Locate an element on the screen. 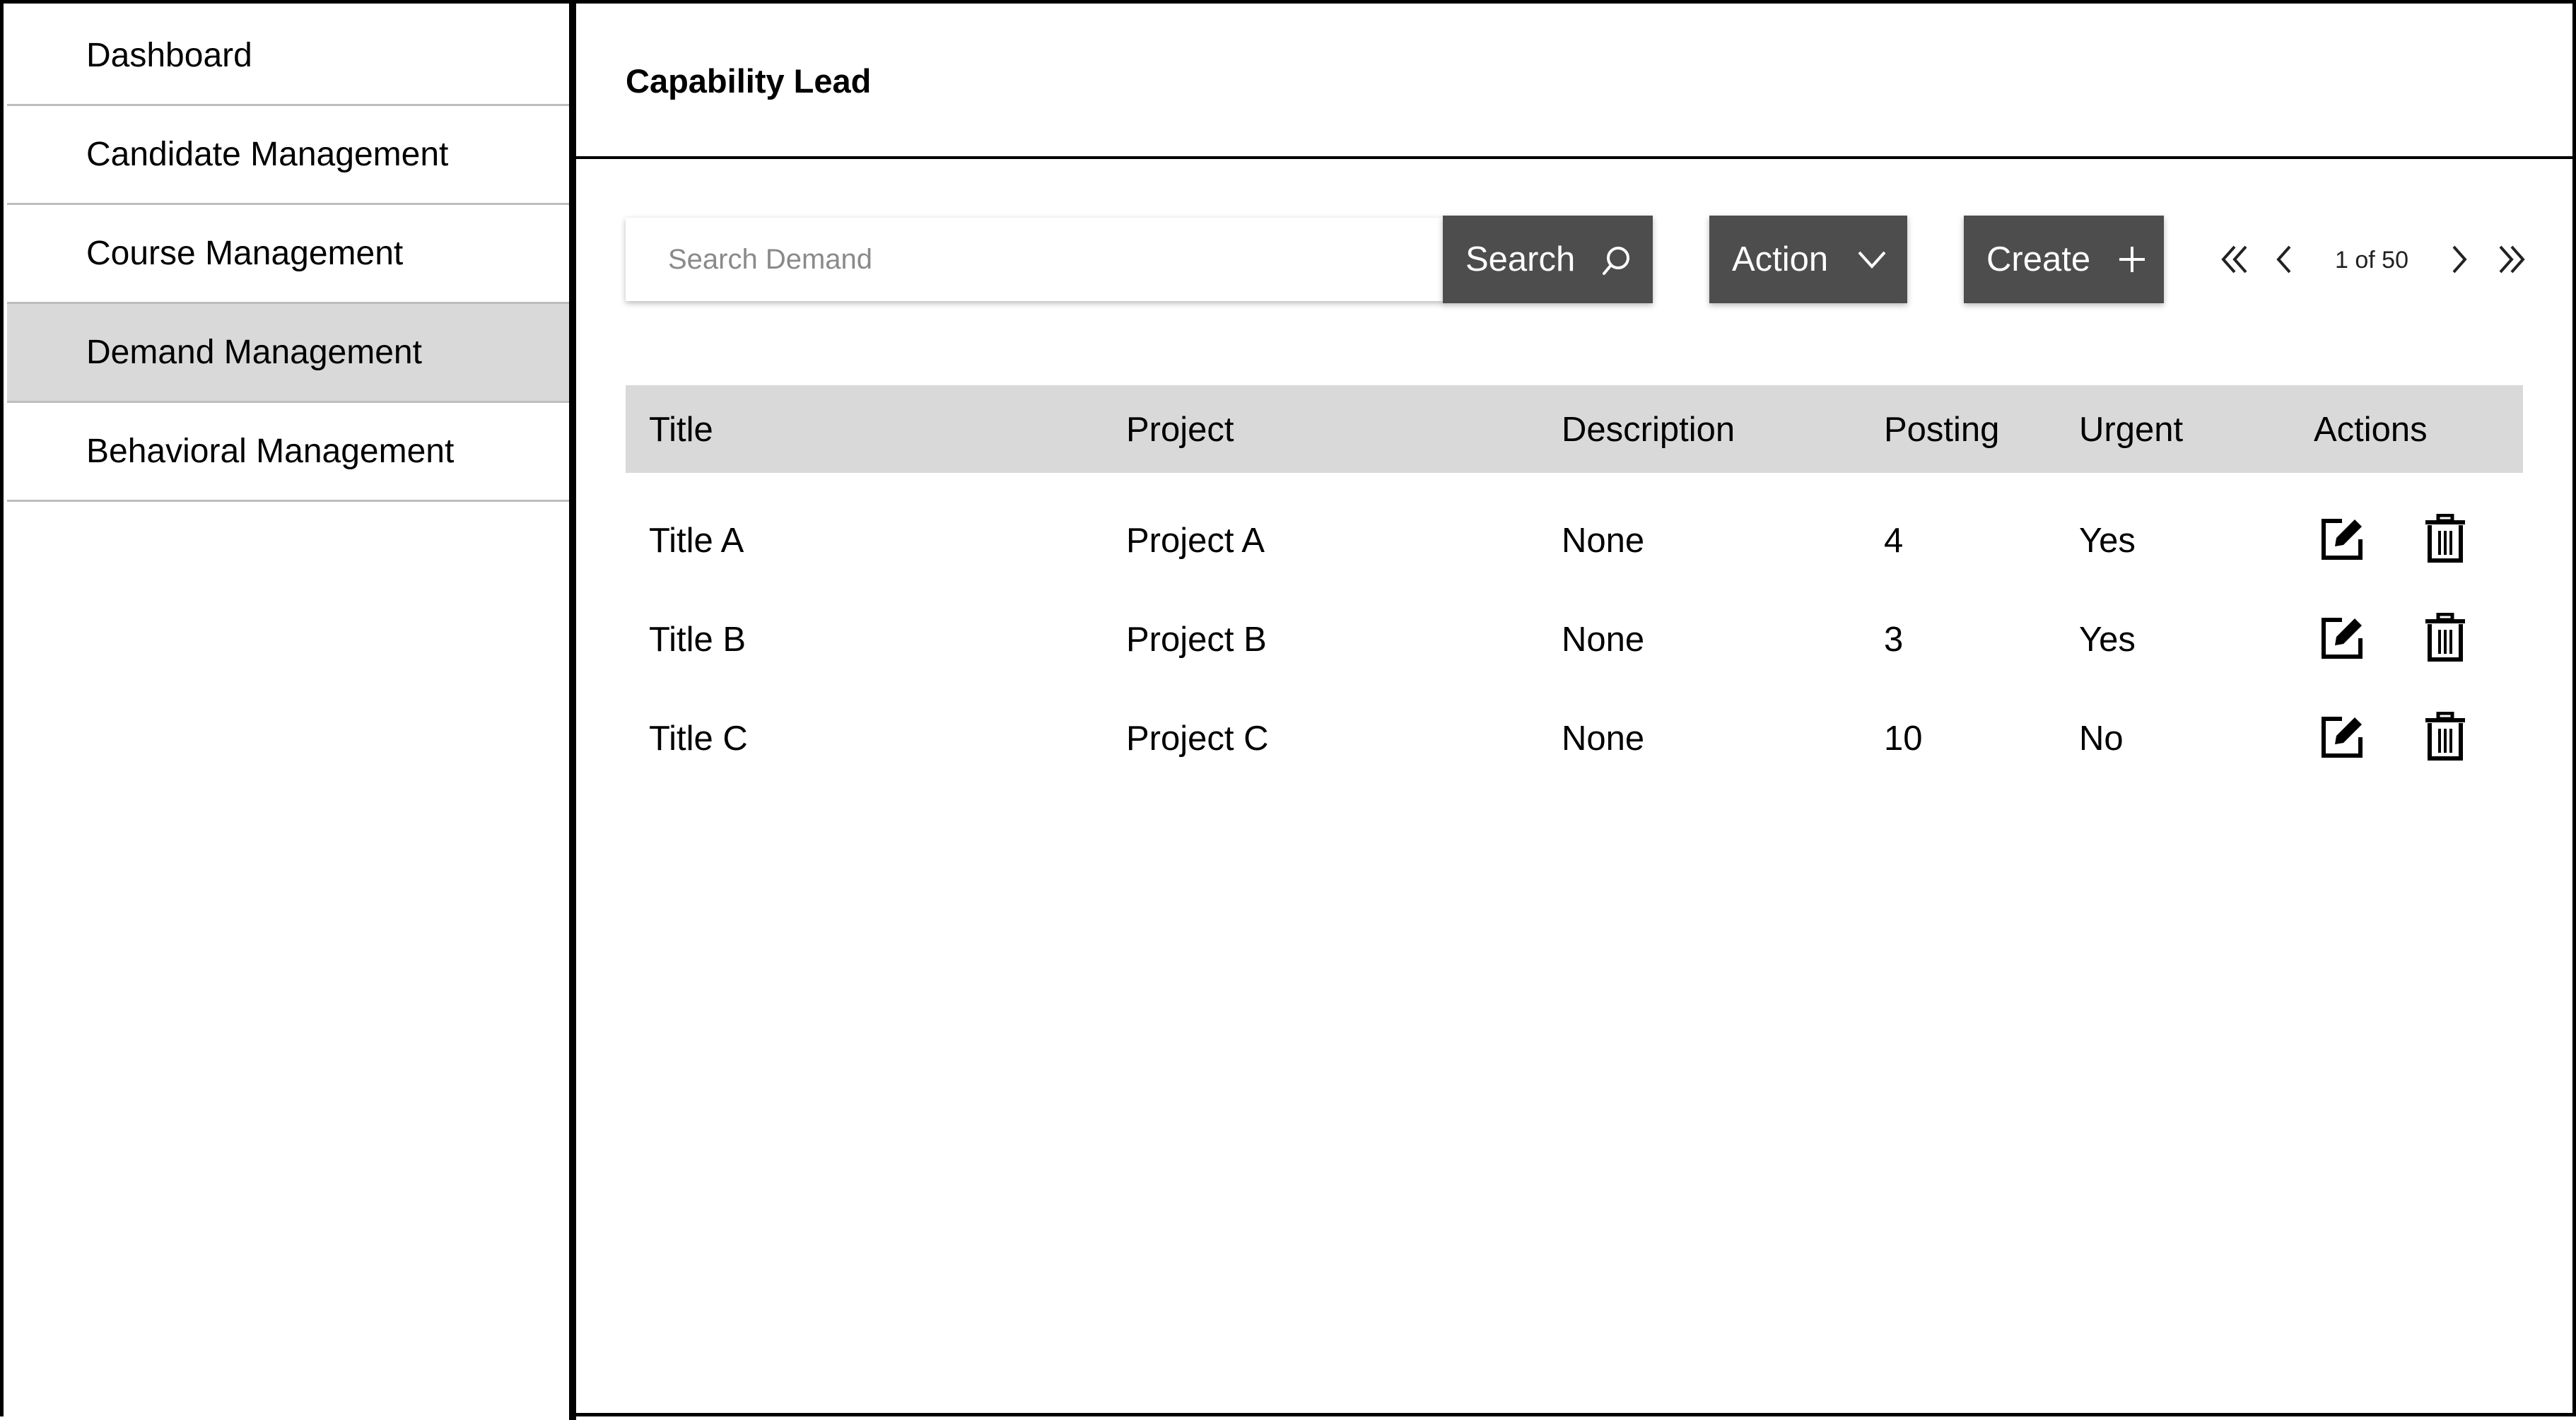  action-dropdown-button: Action is located at coordinates (1808, 259).